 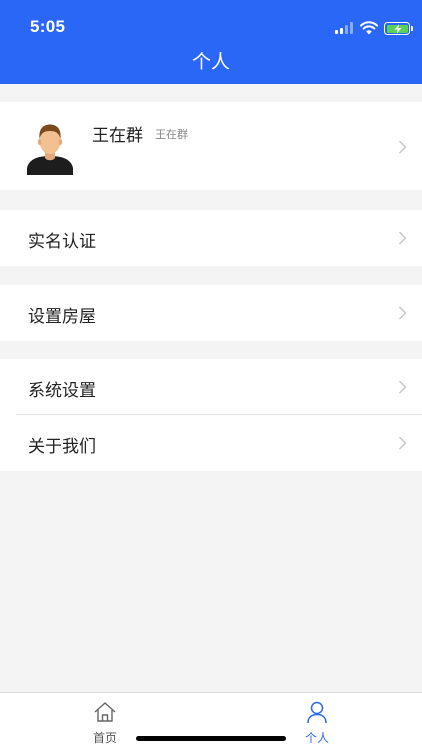 What do you see at coordinates (48, 26) in the screenshot?
I see `status-time: 5:05` at bounding box center [48, 26].